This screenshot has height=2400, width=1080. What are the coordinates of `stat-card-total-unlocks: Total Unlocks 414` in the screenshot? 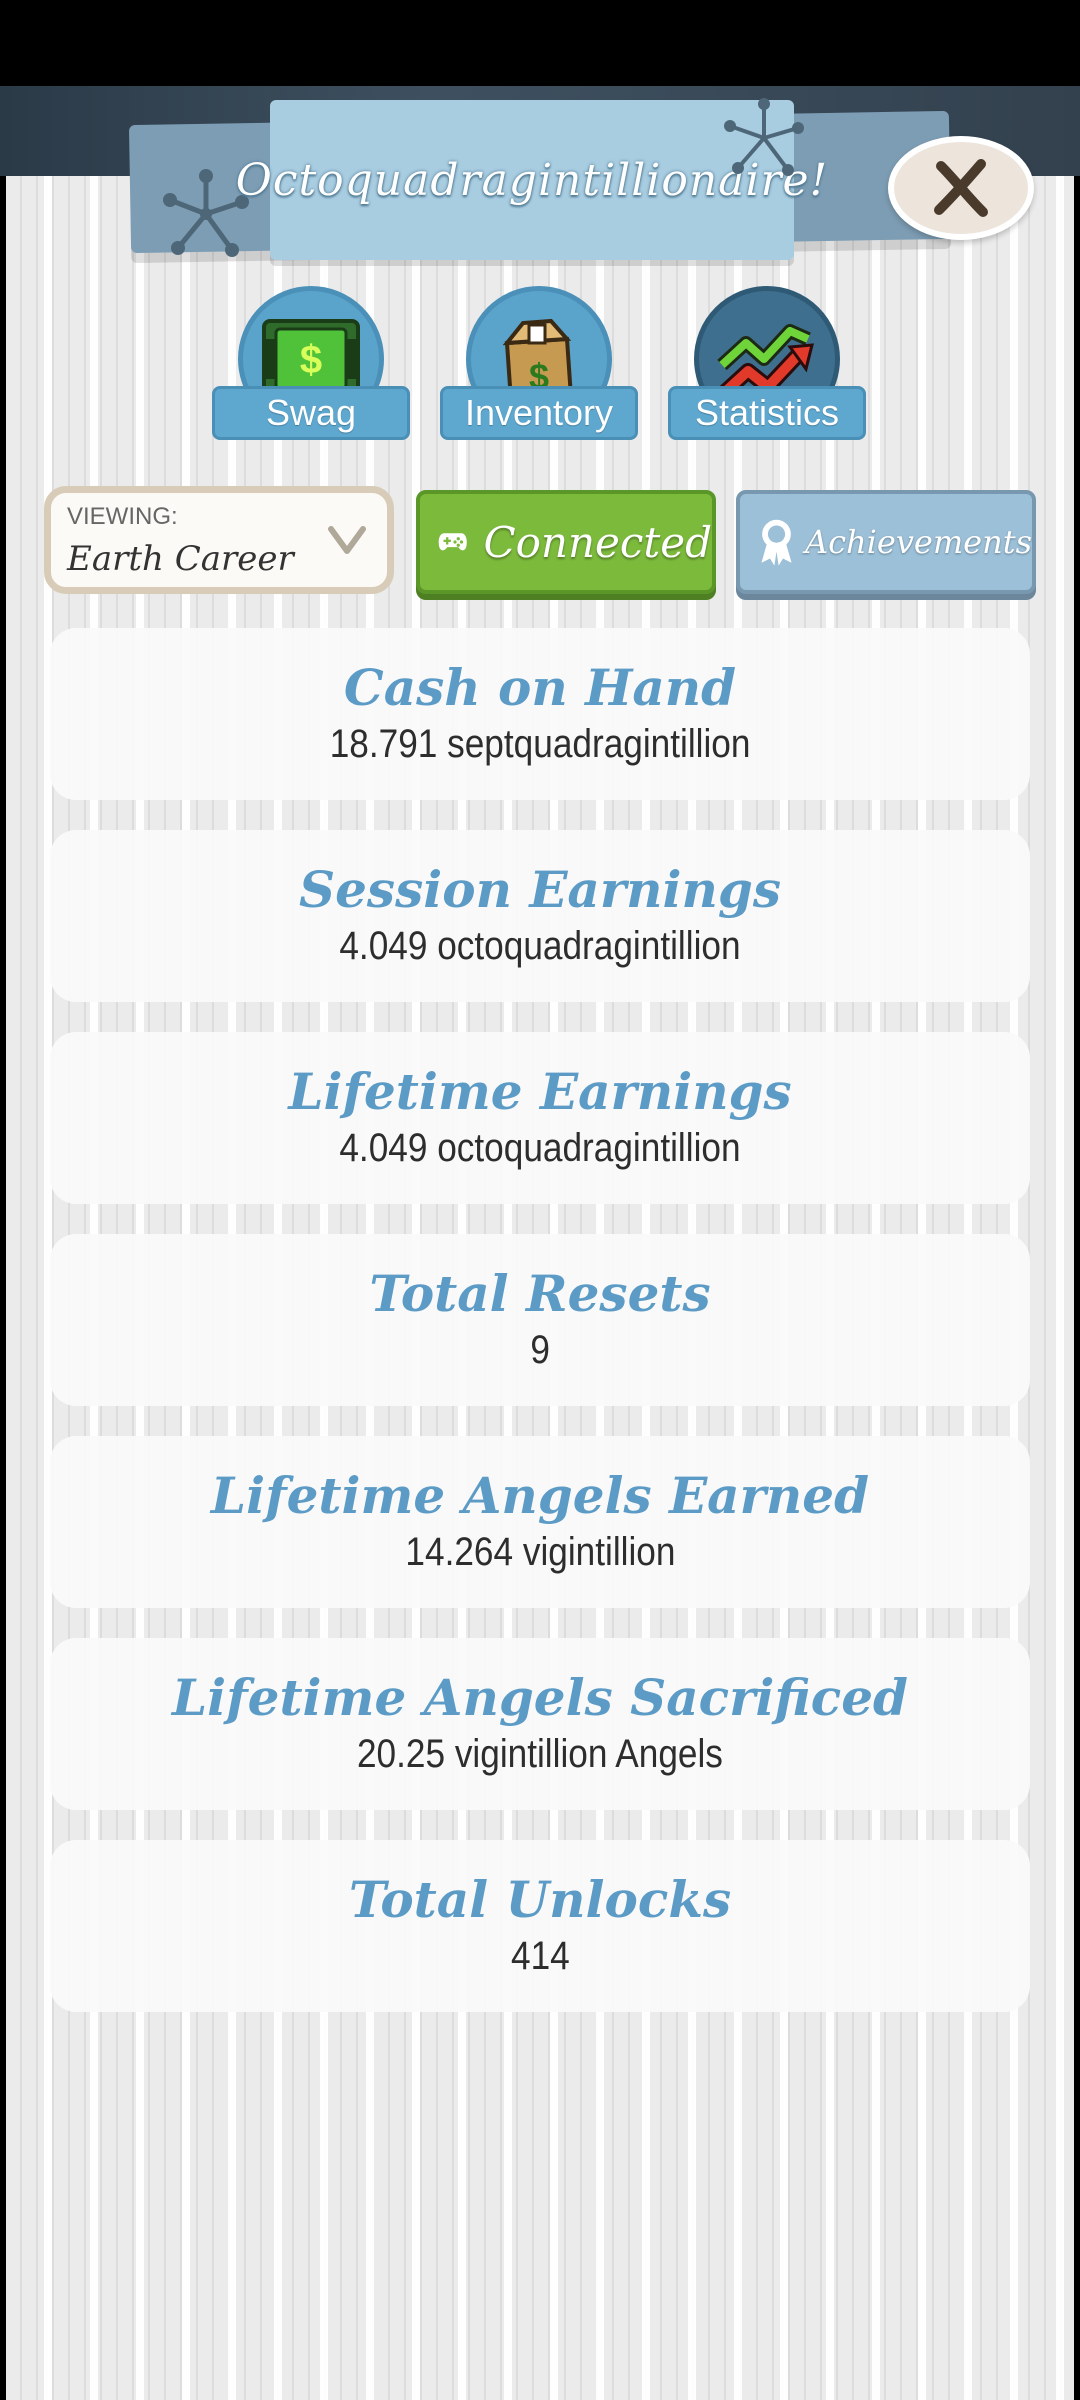 It's located at (540, 1926).